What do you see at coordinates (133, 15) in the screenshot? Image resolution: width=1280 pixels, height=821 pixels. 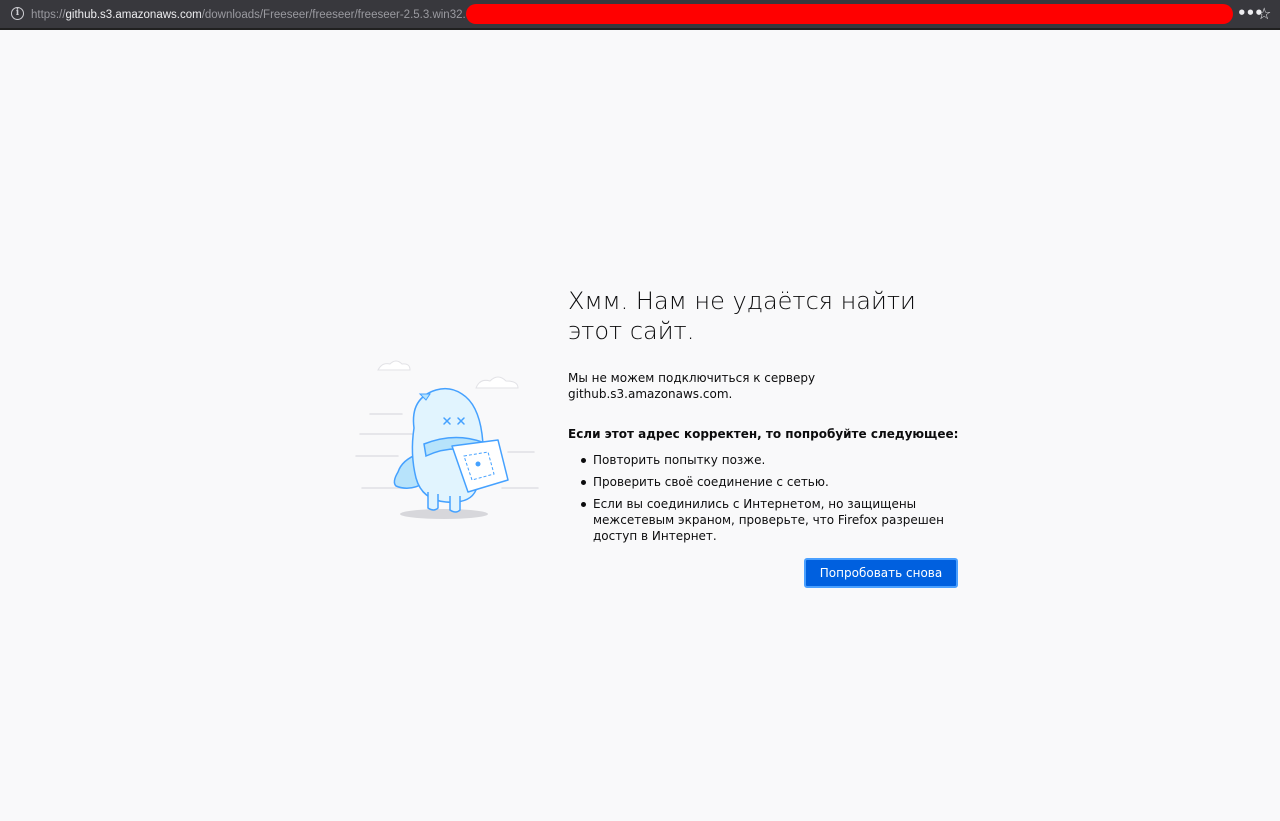 I see `url-host: github.s3.amazonaws.com` at bounding box center [133, 15].